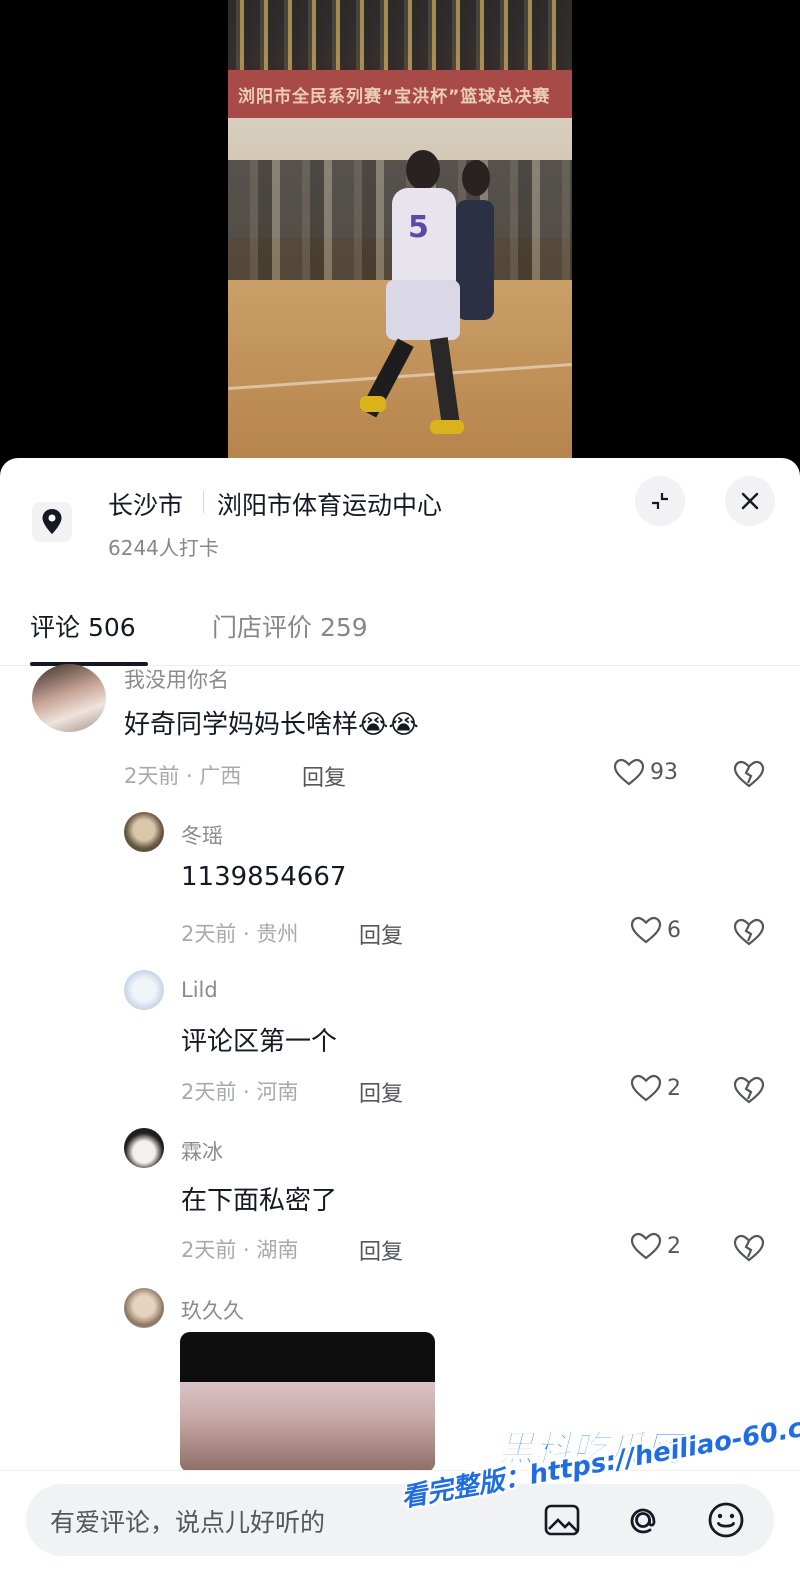  I want to click on location-venue: 浏阳市体育运动中心, so click(329, 504).